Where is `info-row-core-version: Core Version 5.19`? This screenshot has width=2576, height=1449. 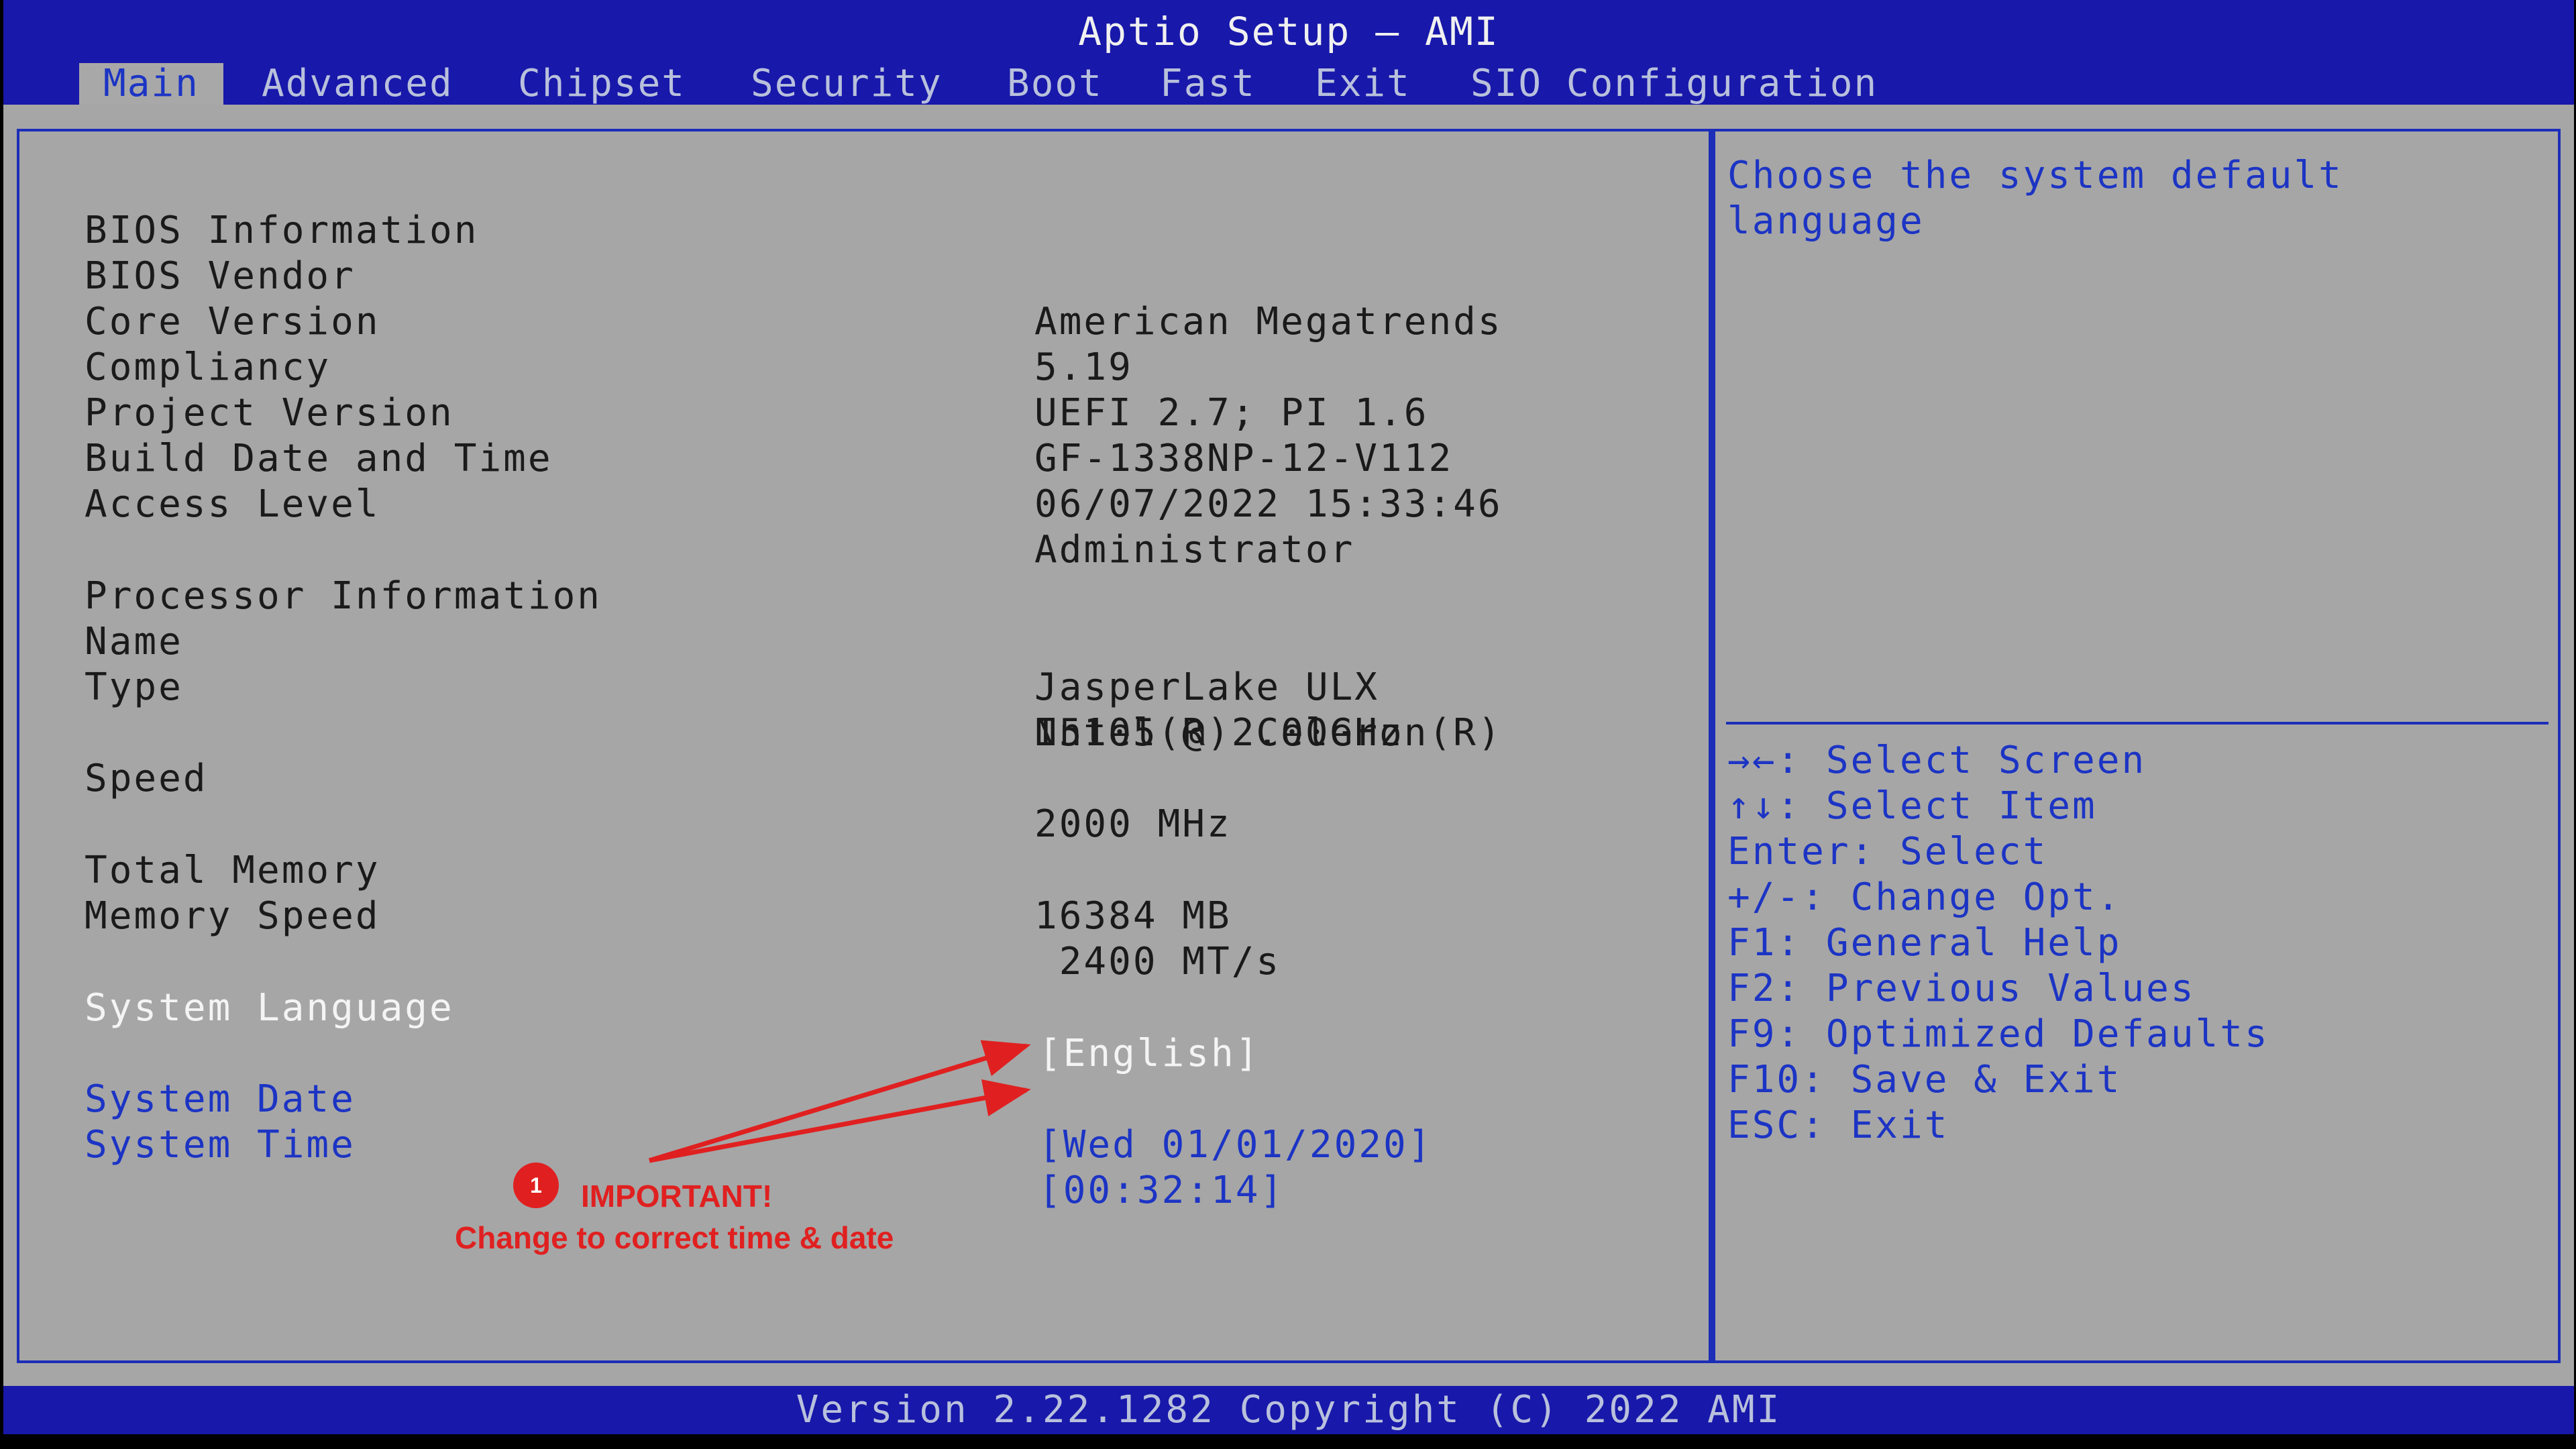 info-row-core-version: Core Version 5.19 is located at coordinates (575, 321).